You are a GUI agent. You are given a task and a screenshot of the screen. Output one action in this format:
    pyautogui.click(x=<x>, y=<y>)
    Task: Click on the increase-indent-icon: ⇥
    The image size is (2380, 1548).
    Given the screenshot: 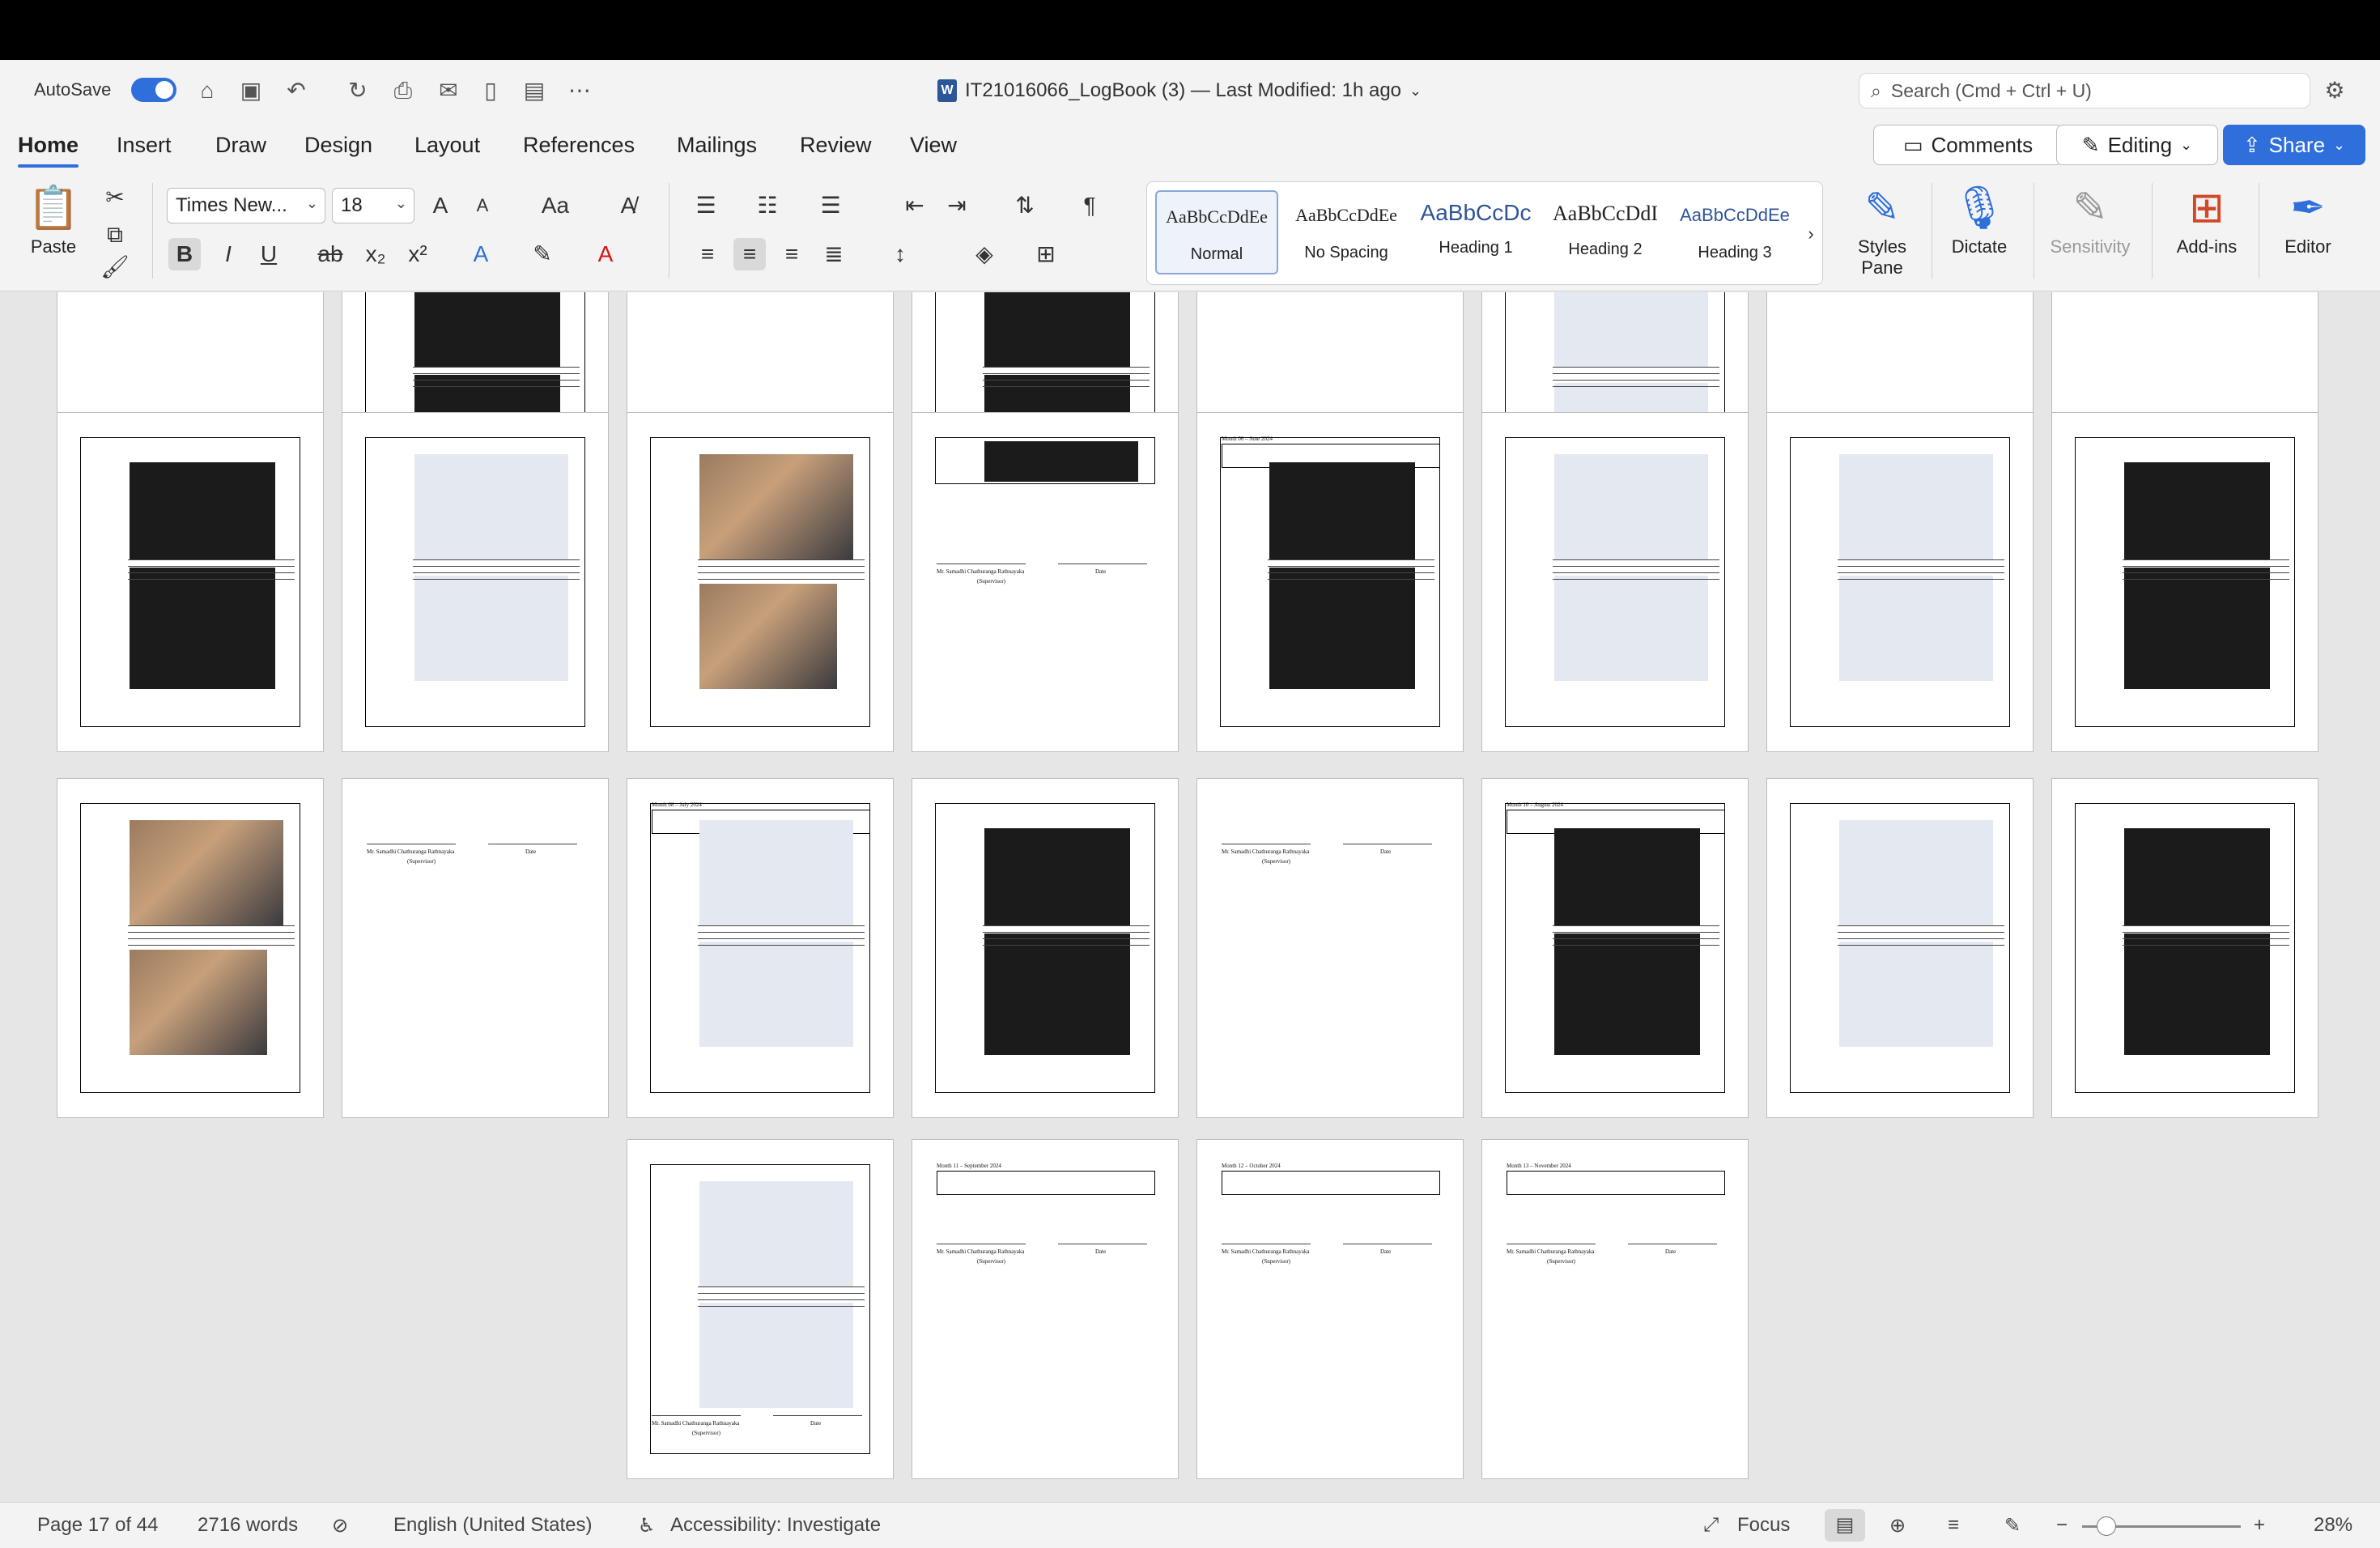 What is the action you would take?
    pyautogui.click(x=957, y=206)
    